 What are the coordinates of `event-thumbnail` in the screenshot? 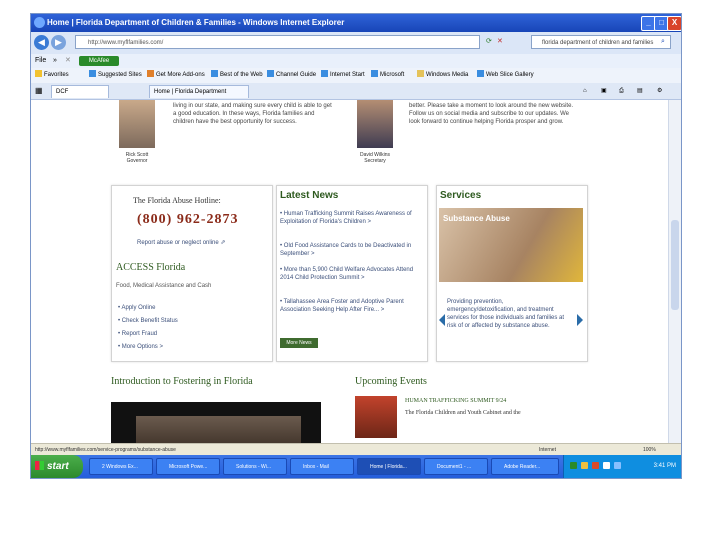 It's located at (376, 417).